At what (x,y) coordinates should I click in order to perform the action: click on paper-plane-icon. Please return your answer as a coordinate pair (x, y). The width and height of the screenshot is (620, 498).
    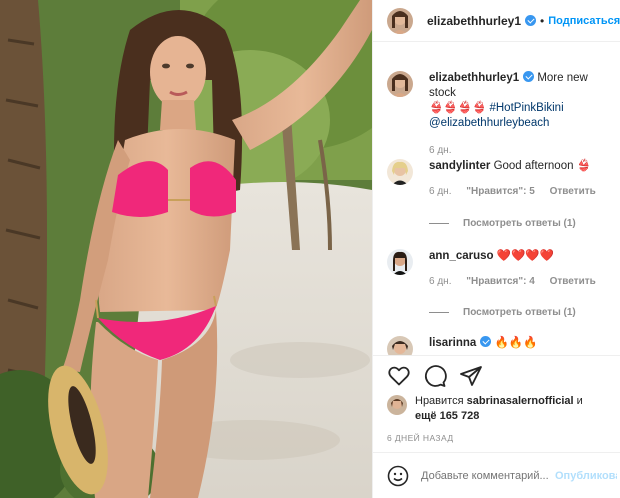
    Looking at the image, I should click on (471, 376).